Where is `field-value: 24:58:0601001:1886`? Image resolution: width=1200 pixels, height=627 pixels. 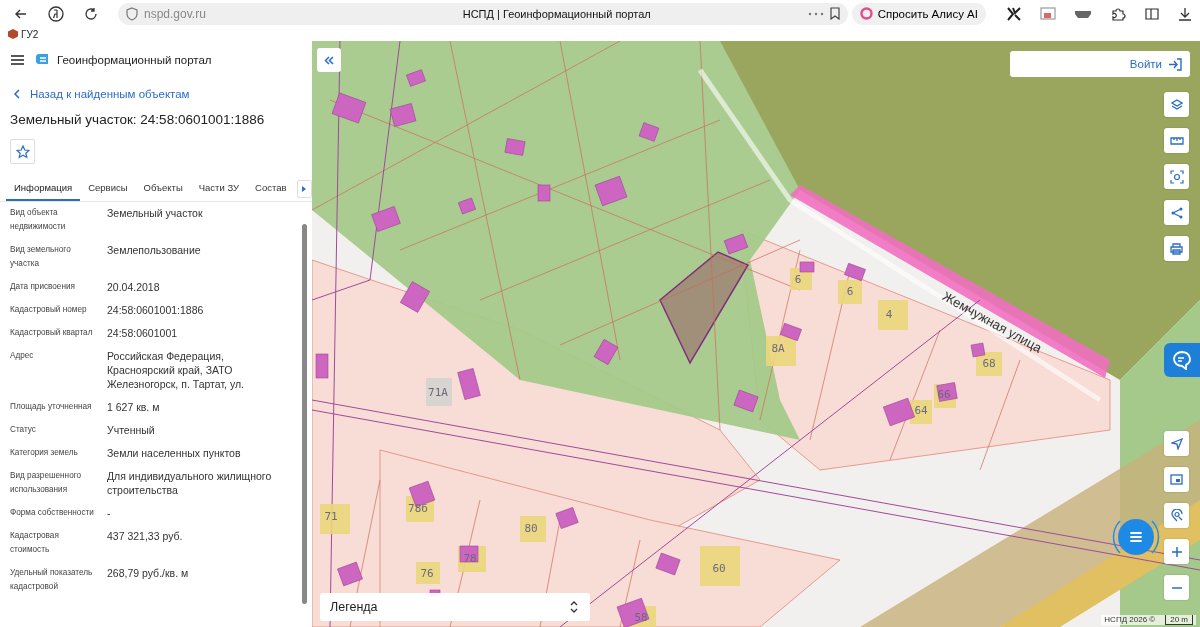 field-value: 24:58:0601001:1886 is located at coordinates (156, 310).